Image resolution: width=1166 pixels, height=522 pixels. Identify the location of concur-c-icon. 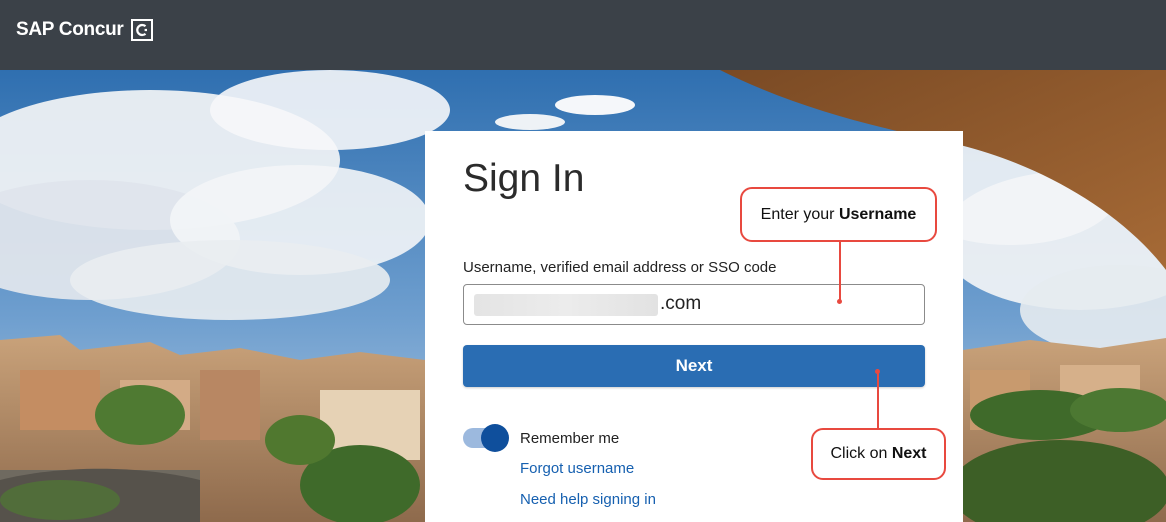
(141, 30).